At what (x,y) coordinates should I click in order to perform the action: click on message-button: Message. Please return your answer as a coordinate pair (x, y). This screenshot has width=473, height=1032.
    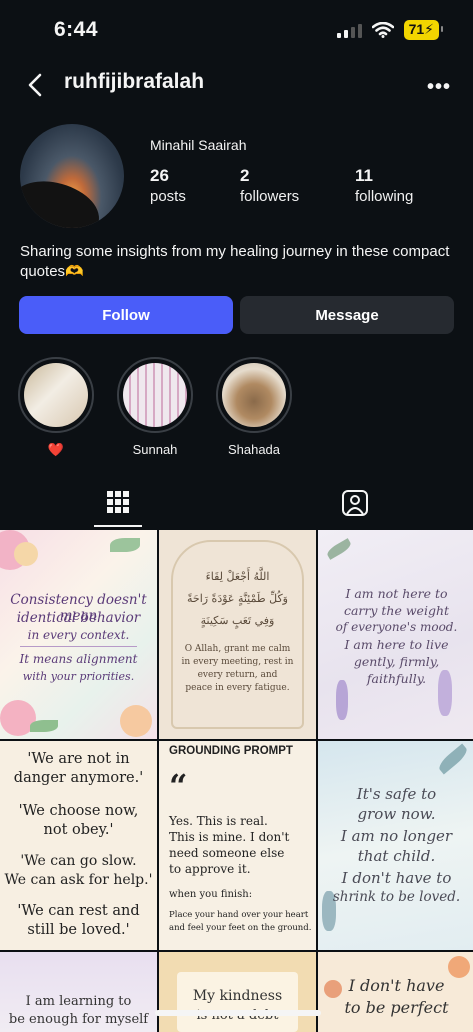
    Looking at the image, I should click on (347, 315).